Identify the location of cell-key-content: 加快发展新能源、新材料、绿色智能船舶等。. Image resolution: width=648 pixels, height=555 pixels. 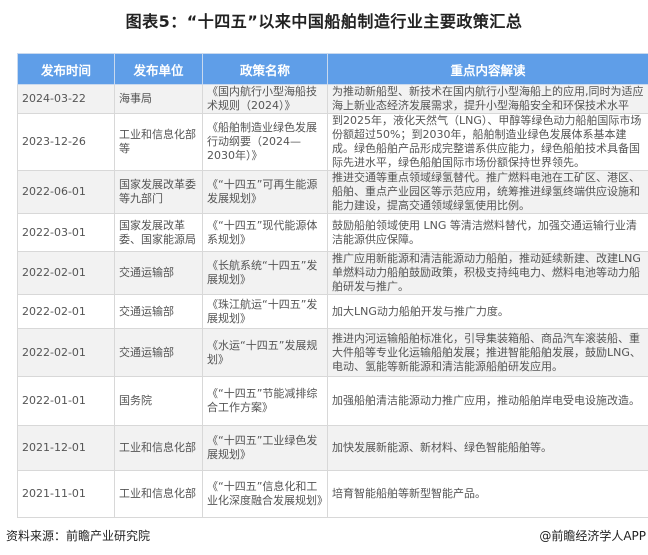
(487, 448).